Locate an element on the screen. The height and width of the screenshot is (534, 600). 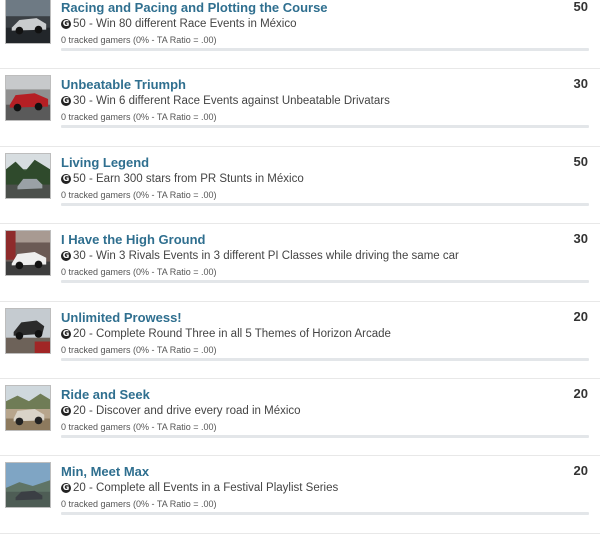
achievement-title: Unlimited Prowess! is located at coordinates (121, 317).